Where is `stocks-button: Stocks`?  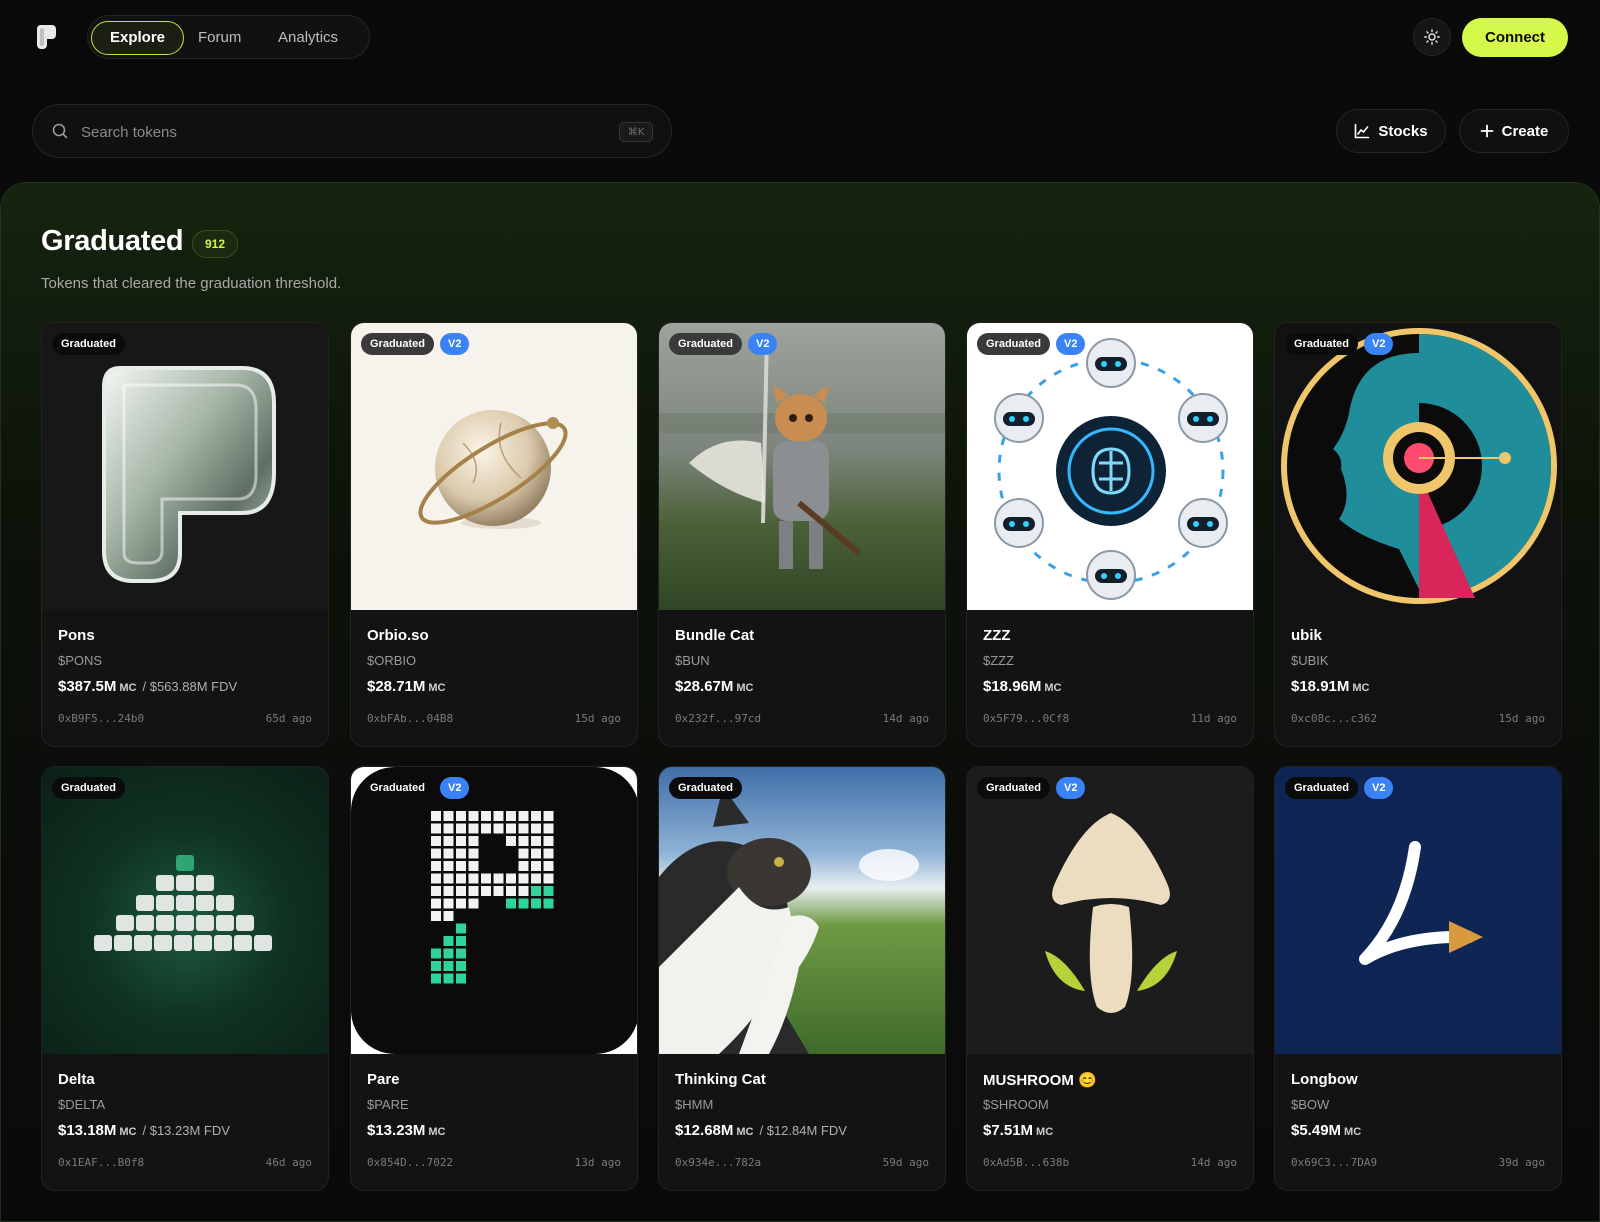
stocks-button: Stocks is located at coordinates (1391, 131).